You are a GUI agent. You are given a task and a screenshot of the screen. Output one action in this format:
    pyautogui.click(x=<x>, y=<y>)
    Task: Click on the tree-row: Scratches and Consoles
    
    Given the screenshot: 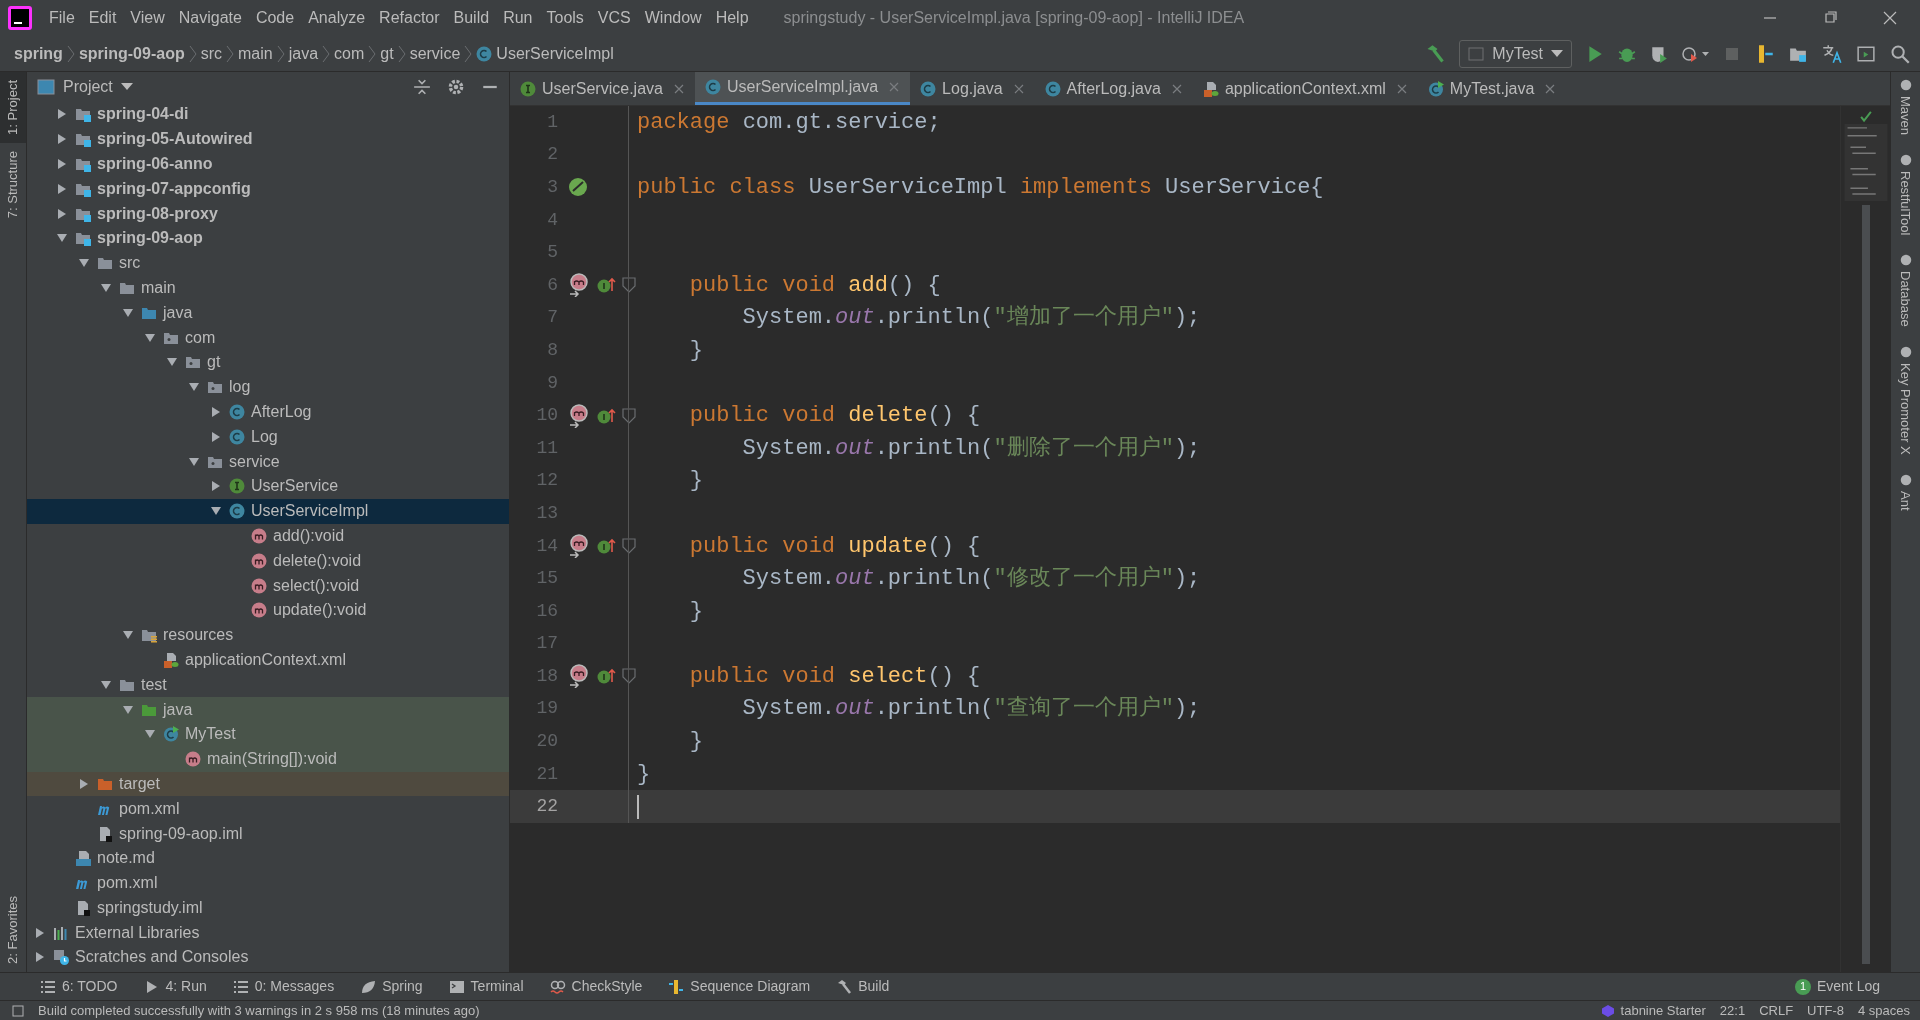 What is the action you would take?
    pyautogui.click(x=268, y=957)
    